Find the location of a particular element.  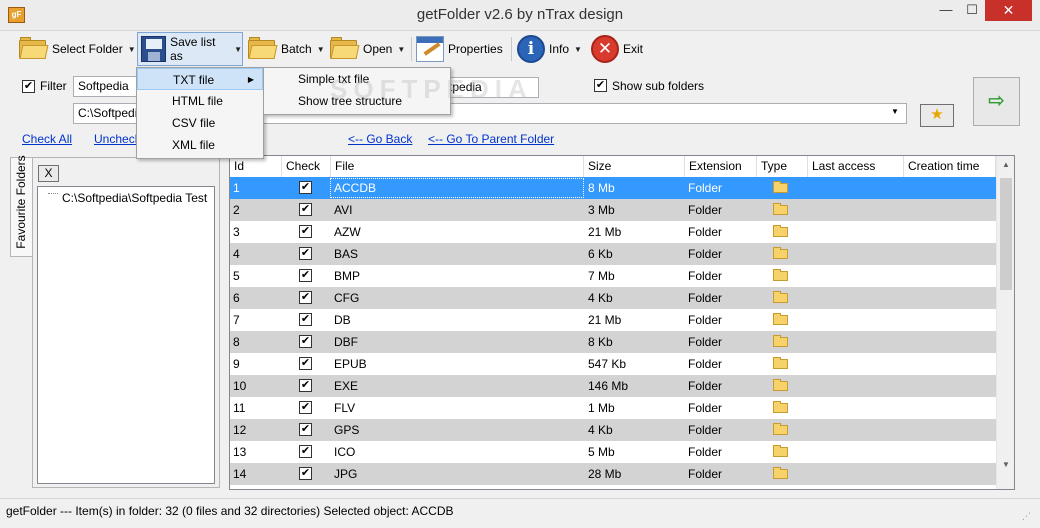

save-list-as-button: Save list as ▼ is located at coordinates (190, 49).